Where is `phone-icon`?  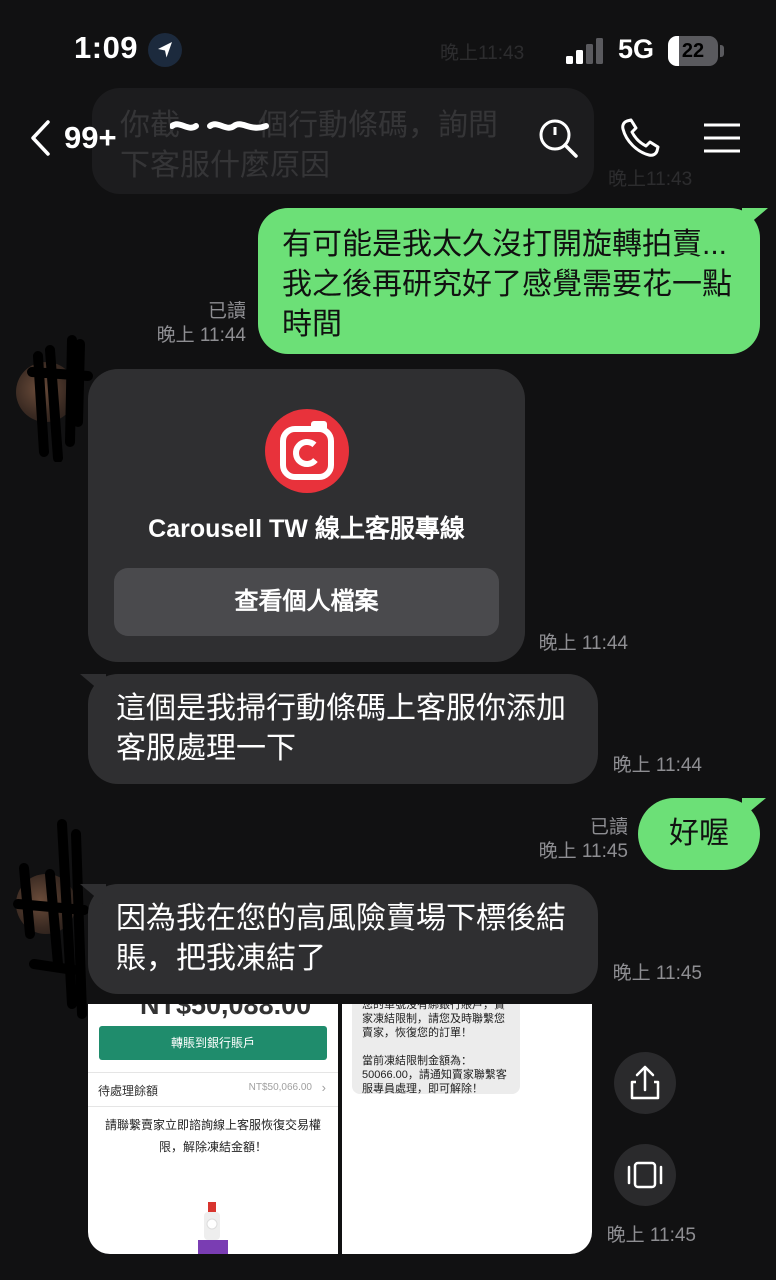
phone-icon is located at coordinates (640, 138).